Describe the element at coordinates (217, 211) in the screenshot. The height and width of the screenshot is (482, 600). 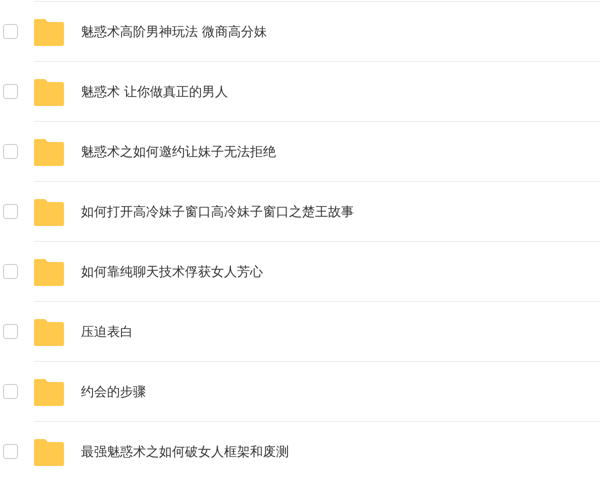
I see `folder-name: 如何打开高冷妹子窗口高冷妹子窗口之楚王故事` at that location.